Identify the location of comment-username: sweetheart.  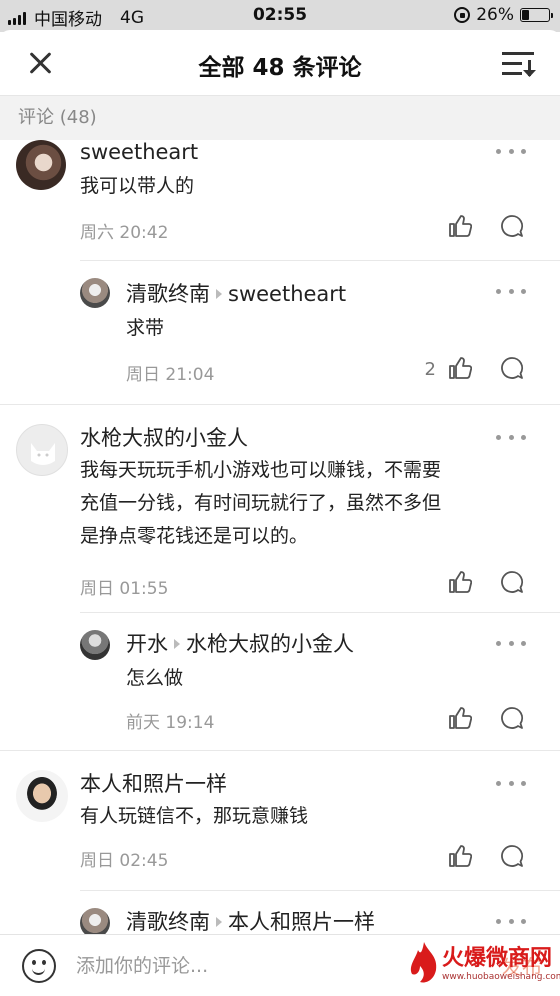
(139, 152).